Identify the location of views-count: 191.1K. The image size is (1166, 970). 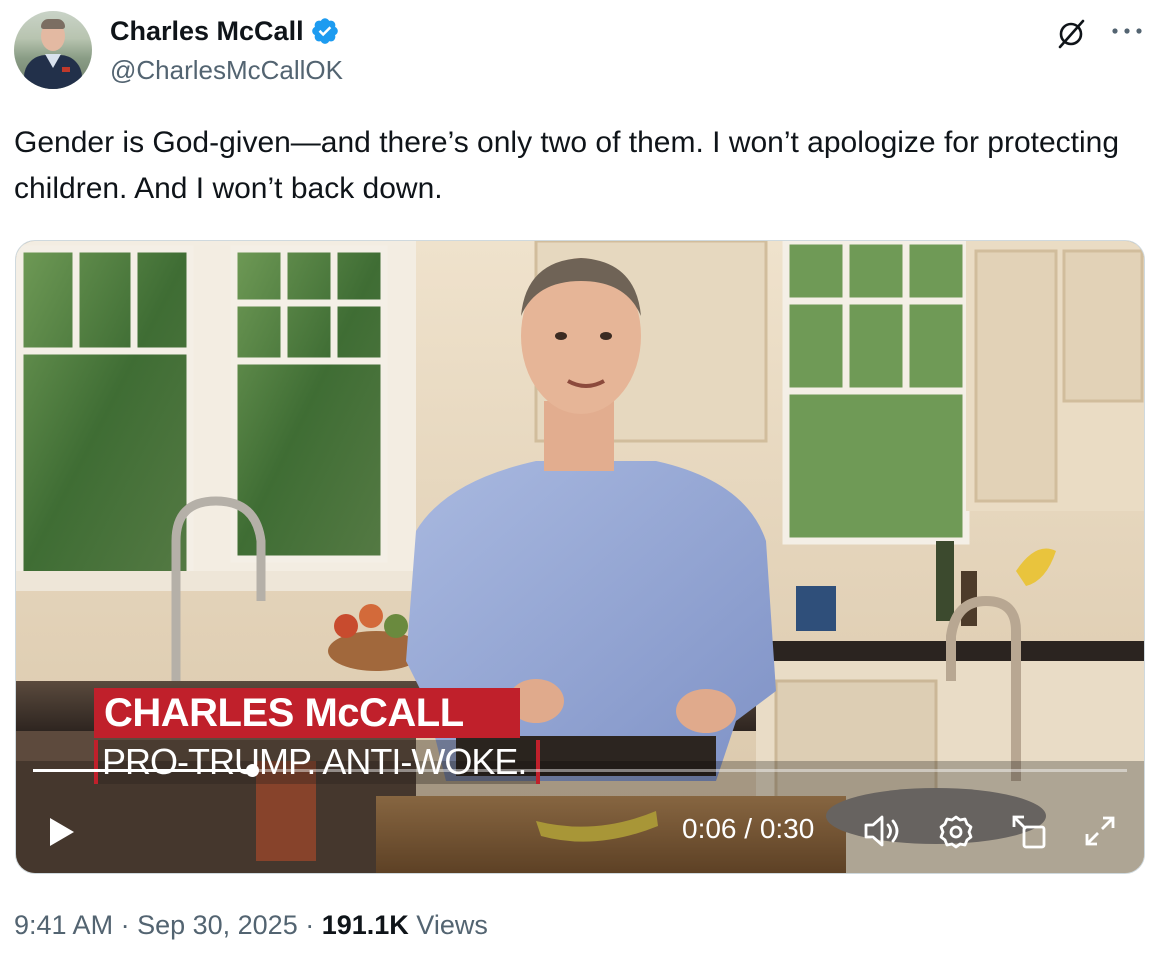
(365, 925).